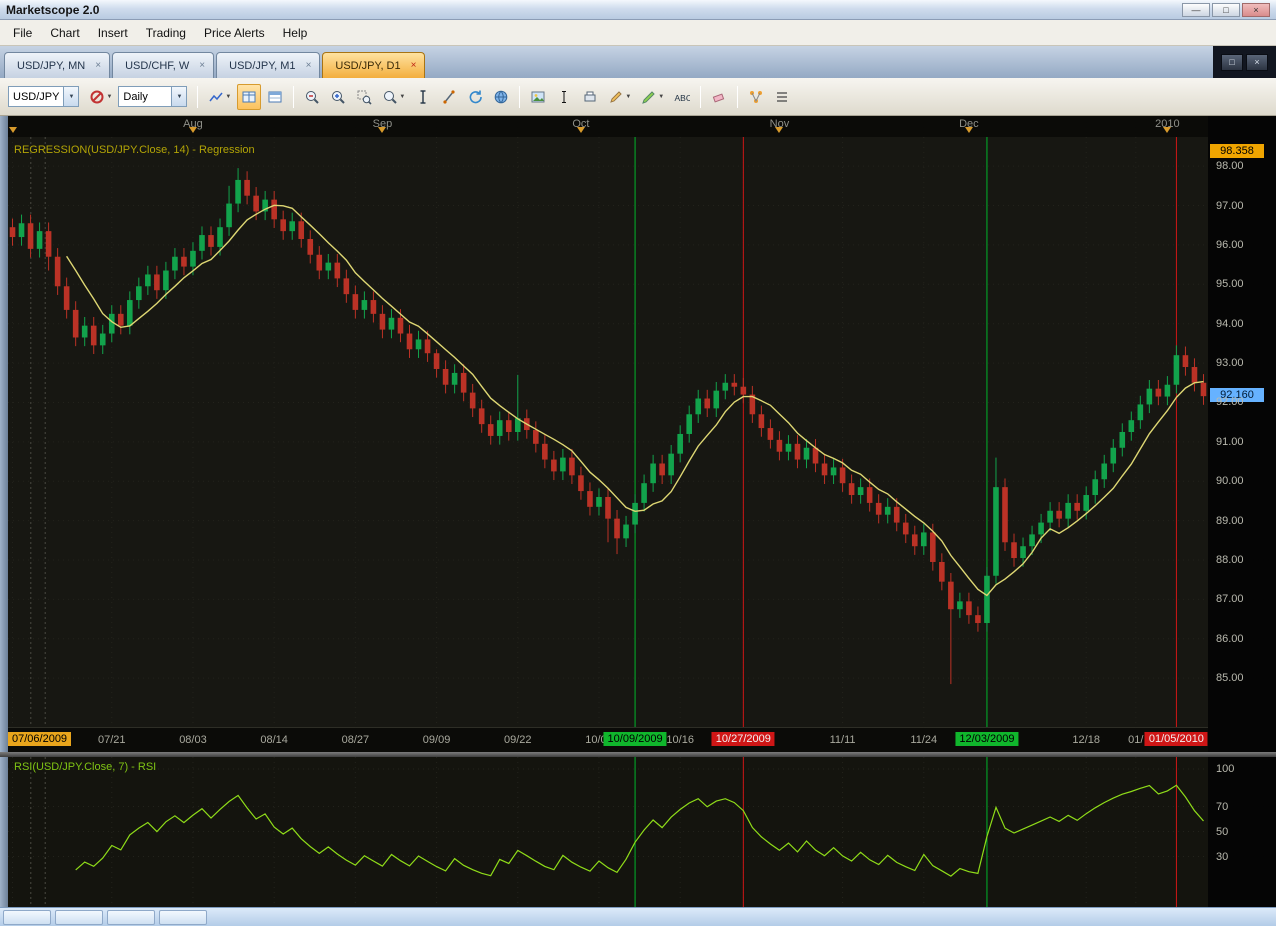  I want to click on zoom-selection-button, so click(364, 97).